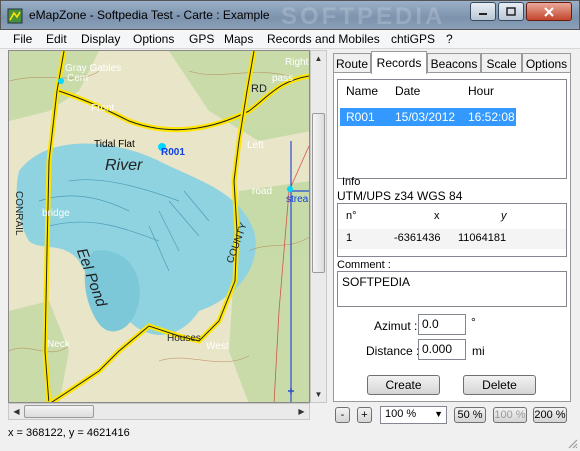 This screenshot has height=451, width=580. I want to click on distance-unit: mi, so click(478, 351).